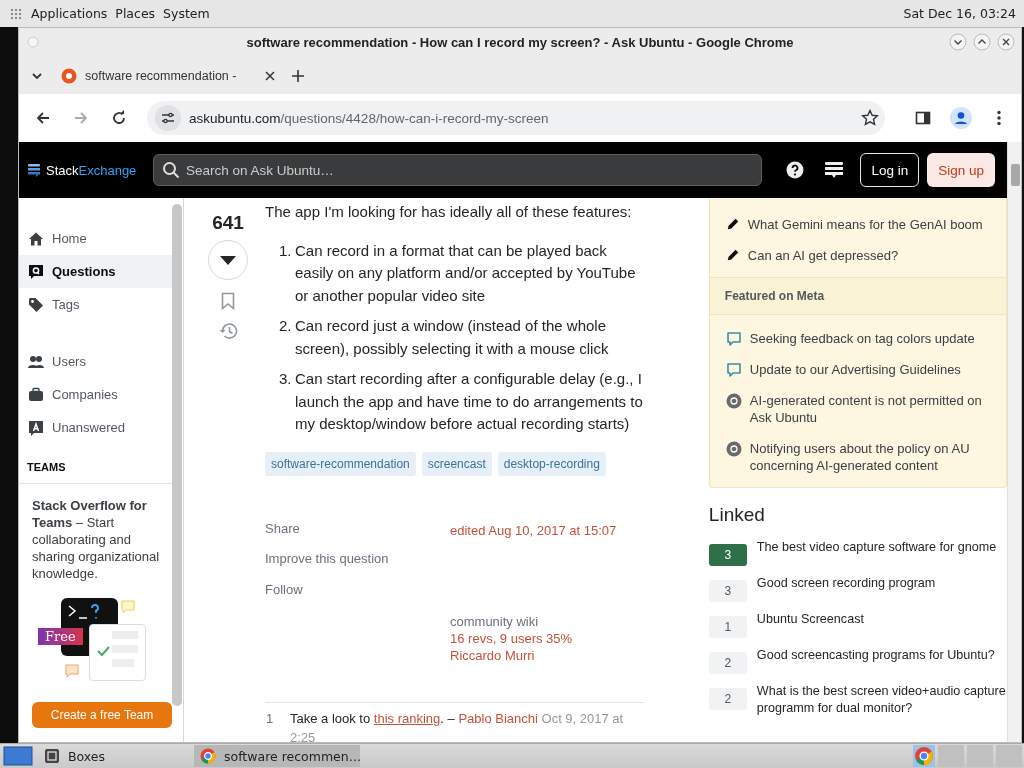 The width and height of the screenshot is (1024, 768). What do you see at coordinates (34, 170) in the screenshot?
I see `stack-logo-icon` at bounding box center [34, 170].